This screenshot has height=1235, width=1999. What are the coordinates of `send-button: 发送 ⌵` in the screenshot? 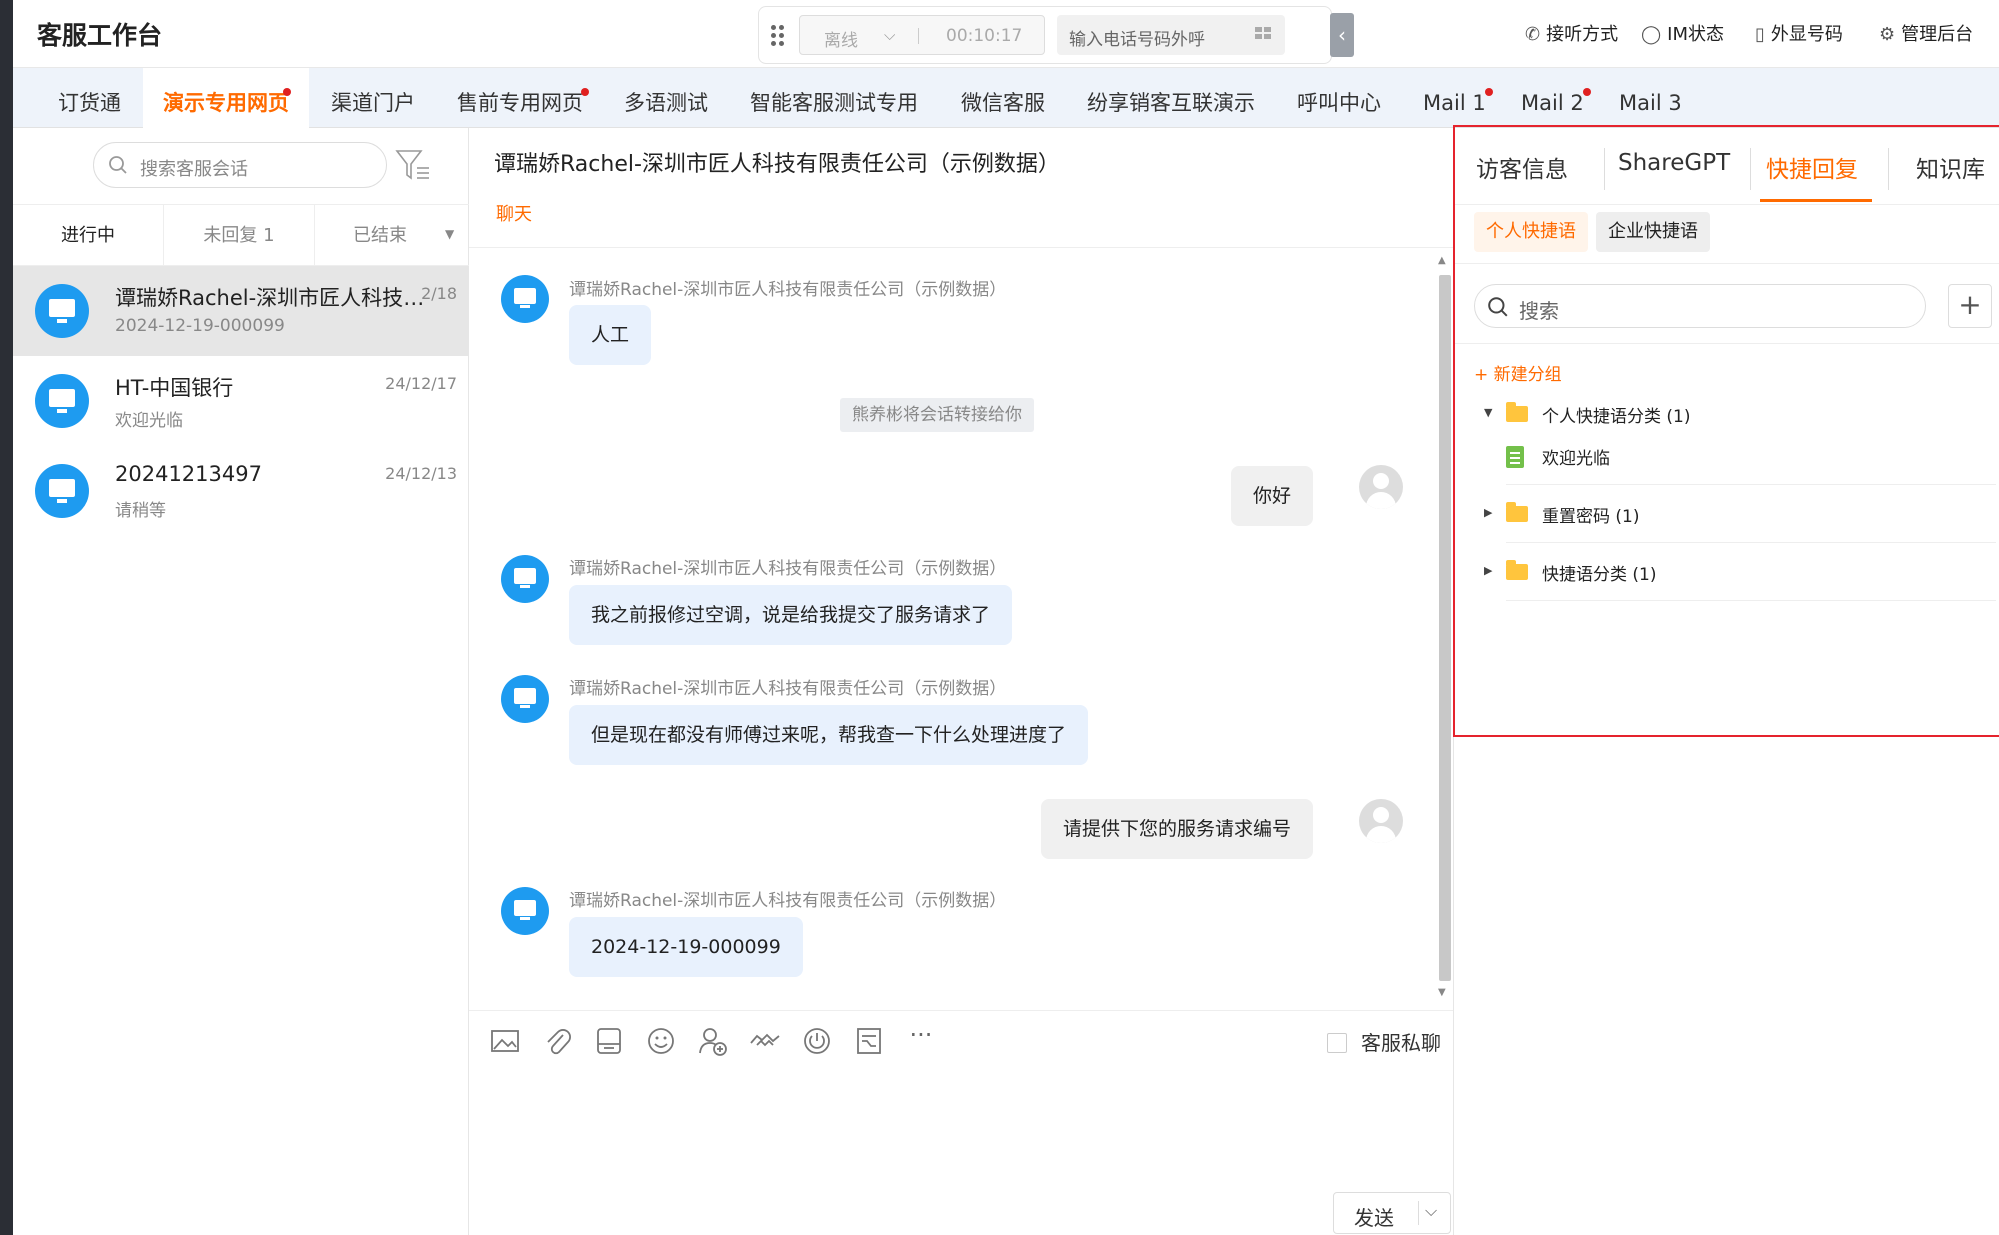 It's located at (1392, 1213).